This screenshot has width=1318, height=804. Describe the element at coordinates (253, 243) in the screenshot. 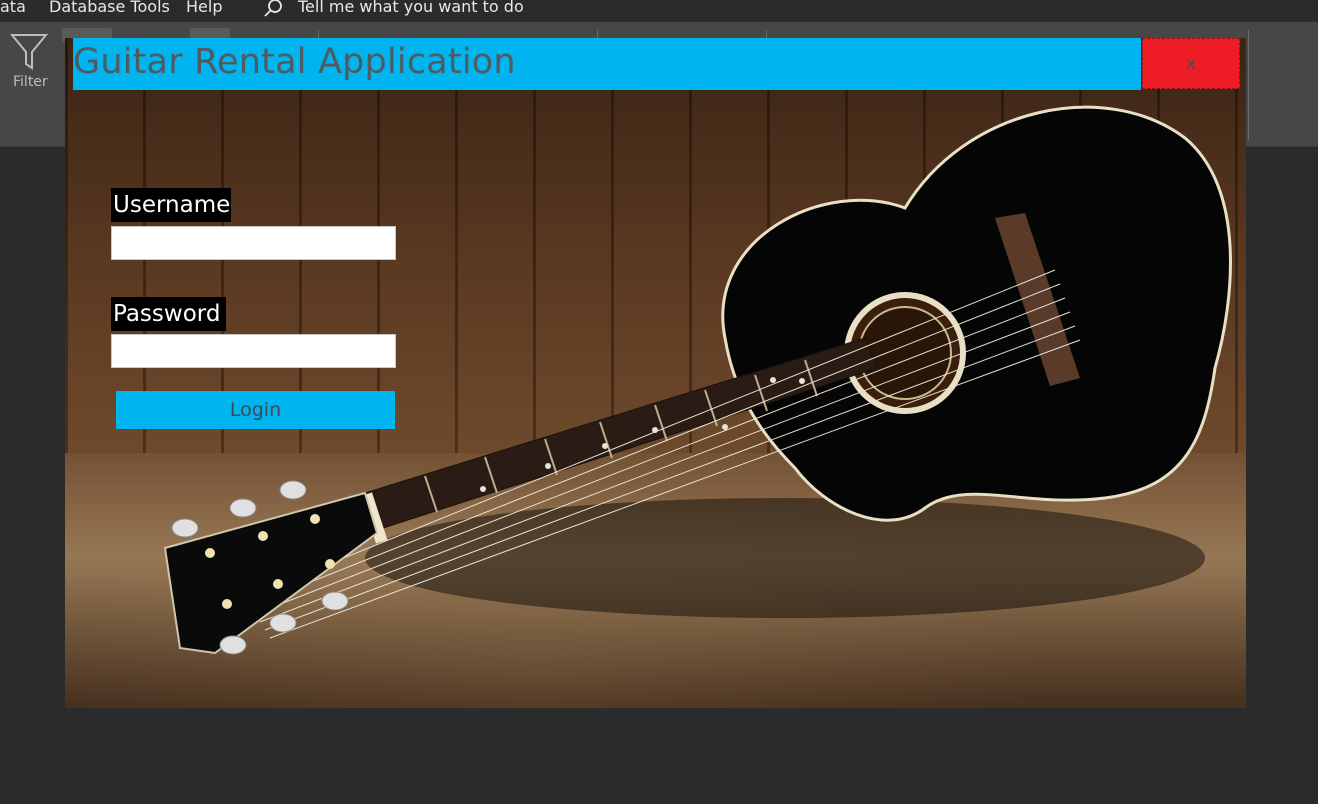

I see `username-field` at that location.